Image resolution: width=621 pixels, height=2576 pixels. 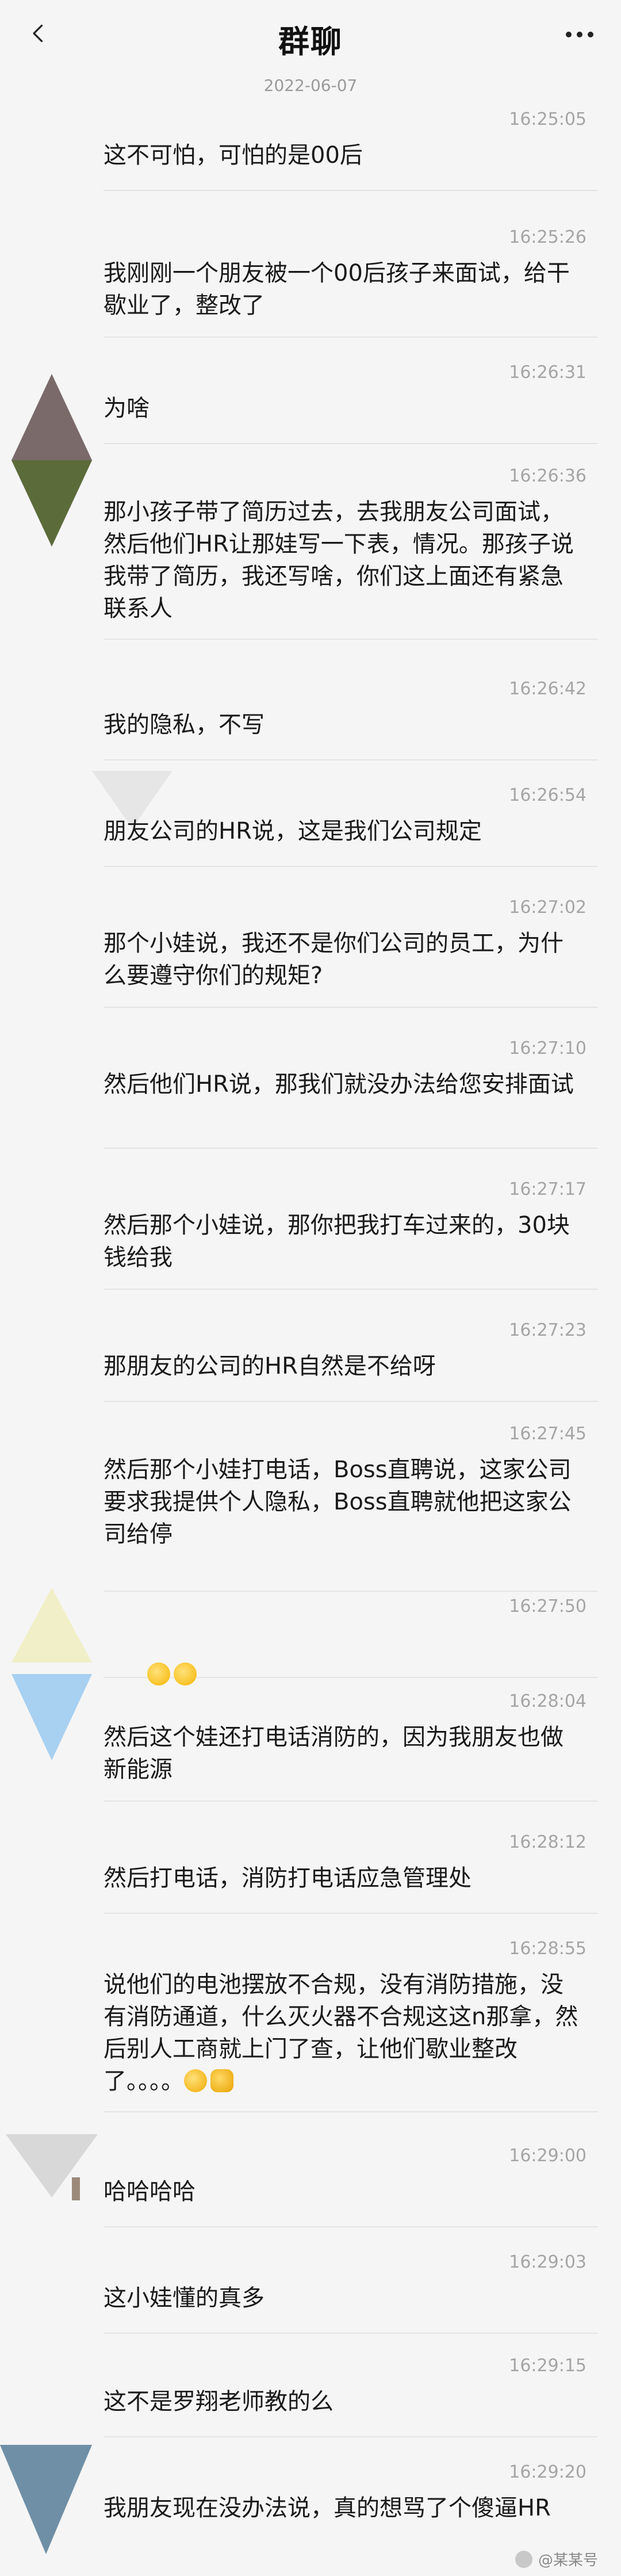 What do you see at coordinates (547, 2366) in the screenshot?
I see `message-time: 16:29:15` at bounding box center [547, 2366].